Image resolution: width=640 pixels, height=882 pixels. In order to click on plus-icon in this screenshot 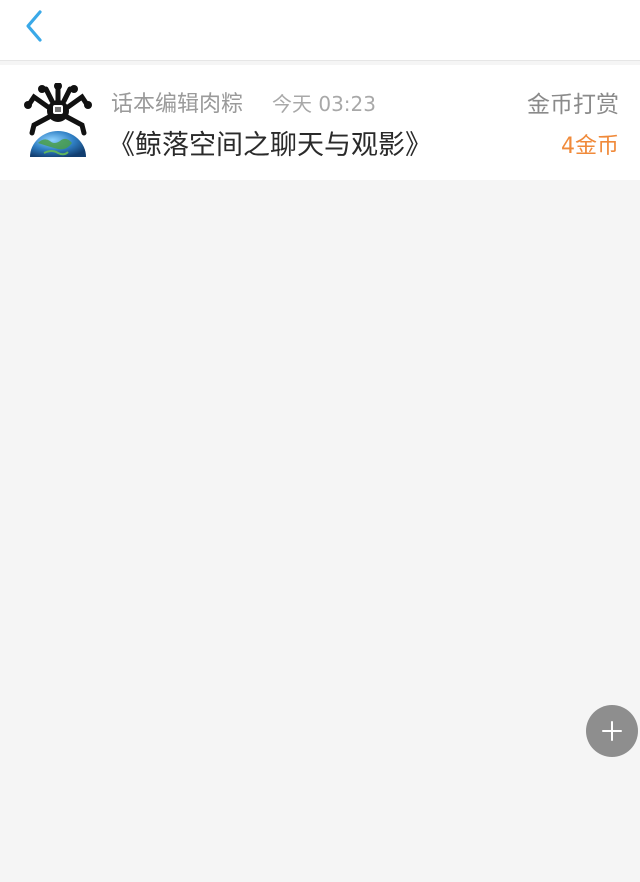, I will do `click(612, 731)`.